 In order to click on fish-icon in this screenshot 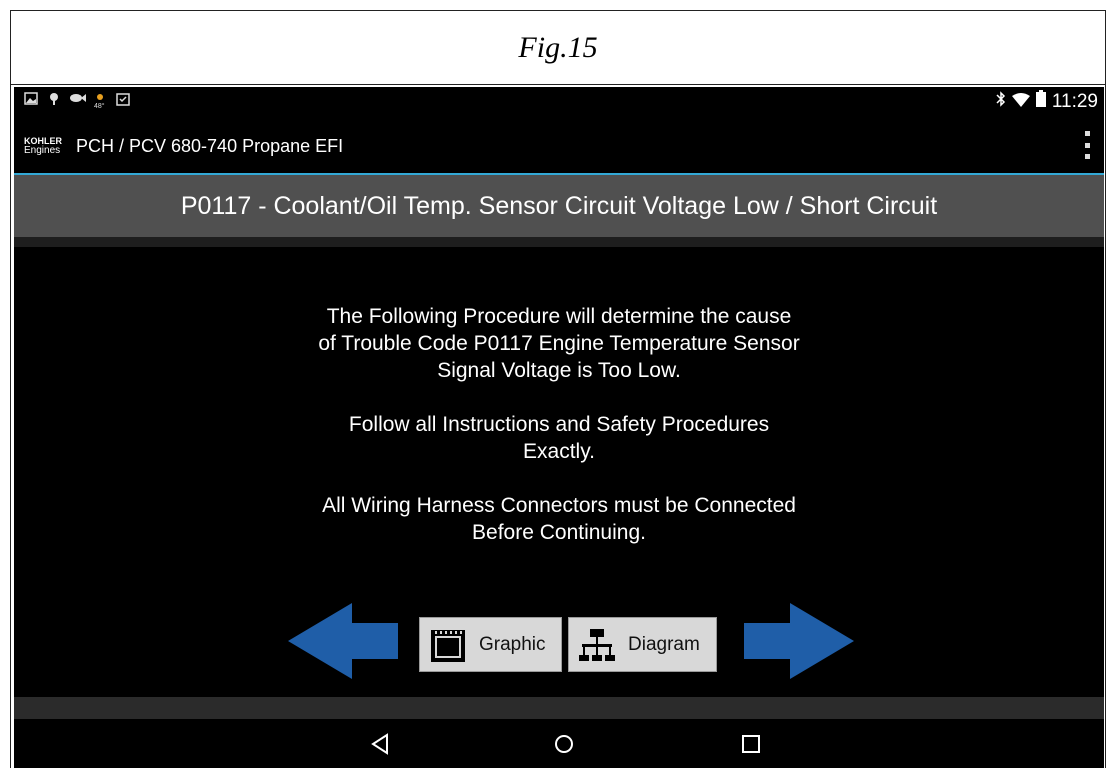, I will do `click(78, 99)`.